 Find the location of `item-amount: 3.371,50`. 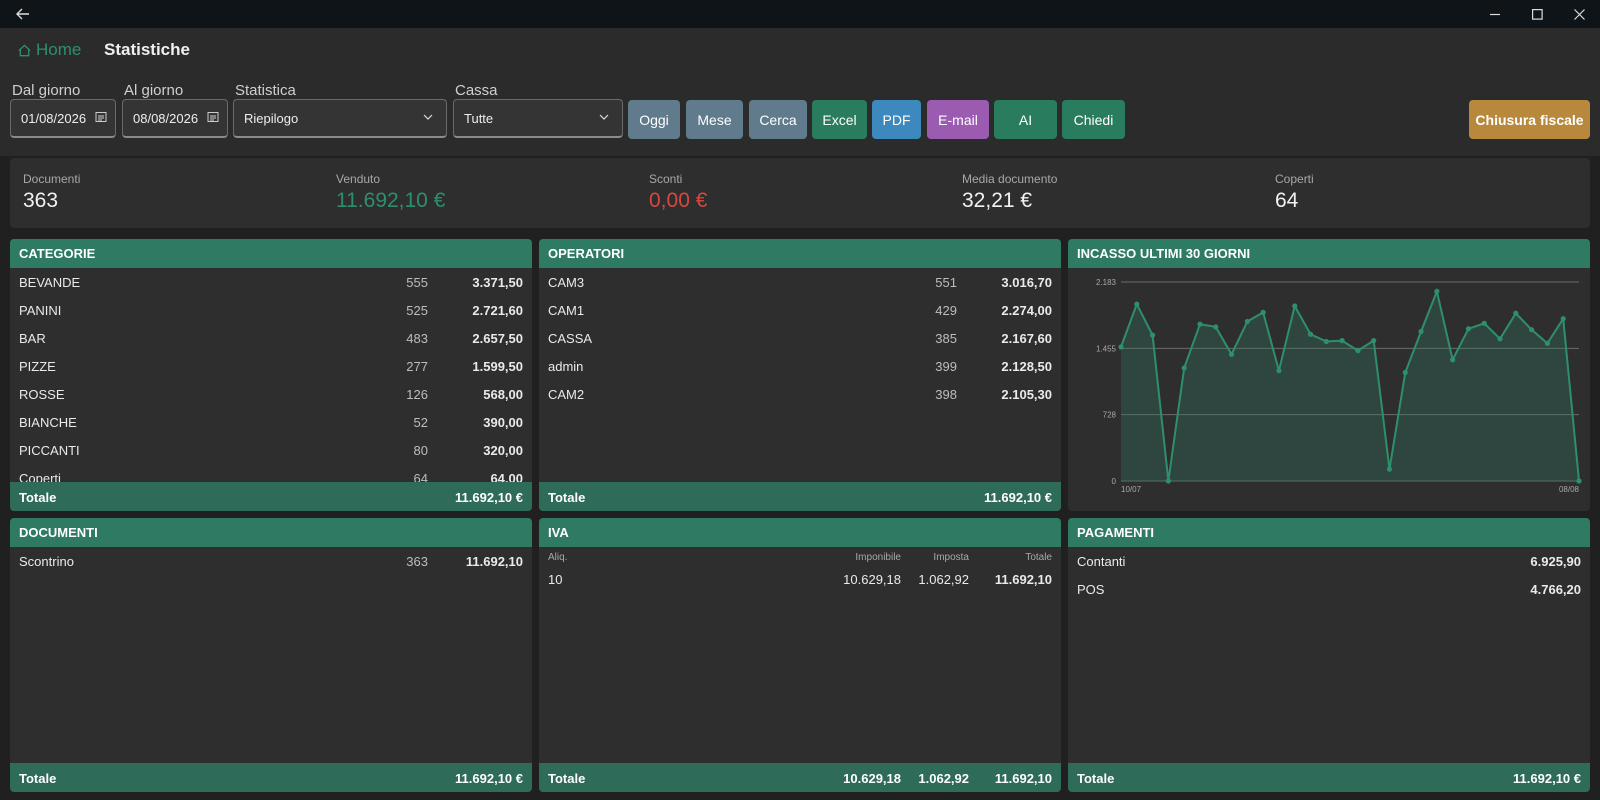

item-amount: 3.371,50 is located at coordinates (497, 282).